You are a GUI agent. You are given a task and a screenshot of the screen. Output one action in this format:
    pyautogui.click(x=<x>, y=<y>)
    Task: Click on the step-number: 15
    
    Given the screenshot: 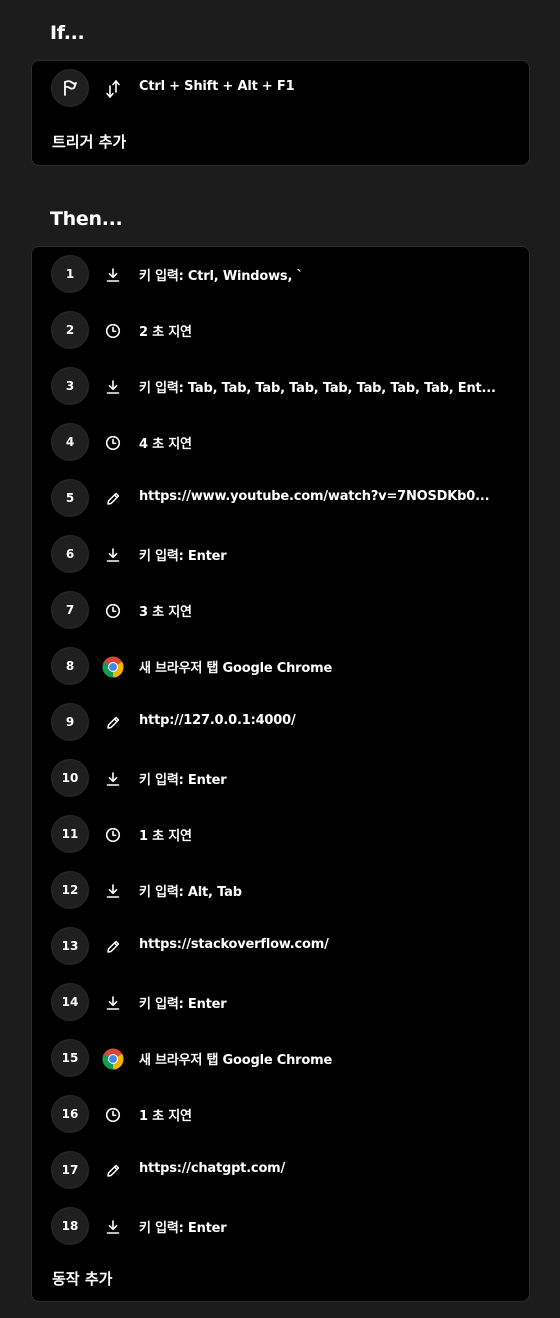 What is the action you would take?
    pyautogui.click(x=70, y=1058)
    